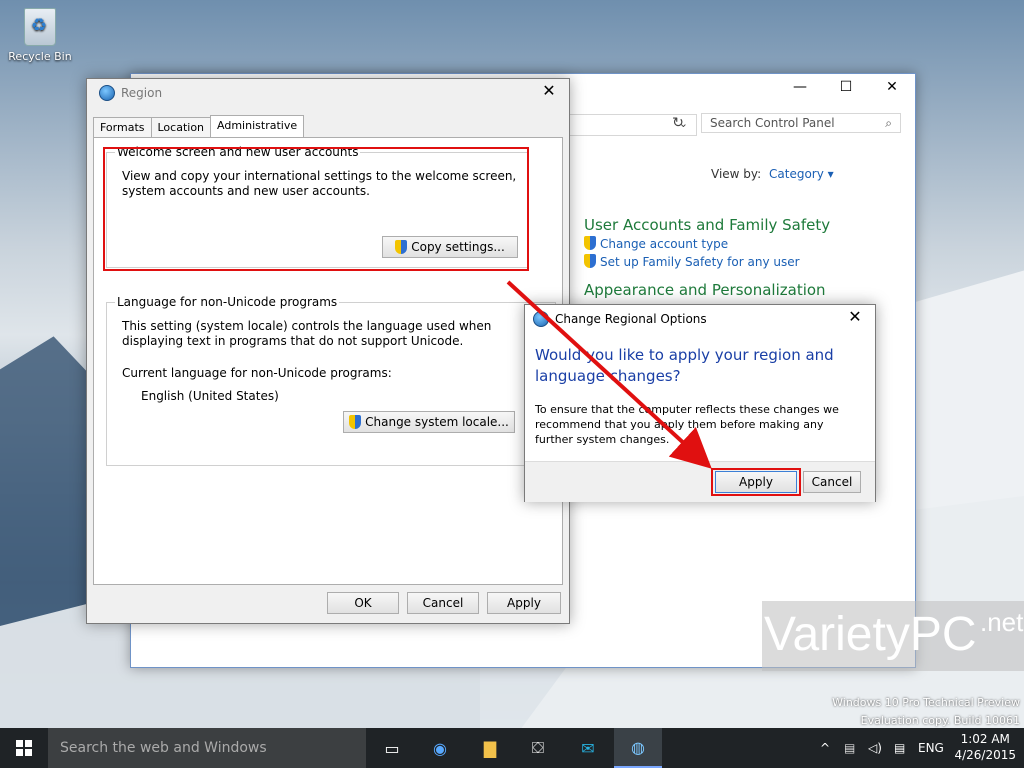 This screenshot has width=1024, height=768. I want to click on taskbar-search-input: Search the web and Windows, so click(207, 748).